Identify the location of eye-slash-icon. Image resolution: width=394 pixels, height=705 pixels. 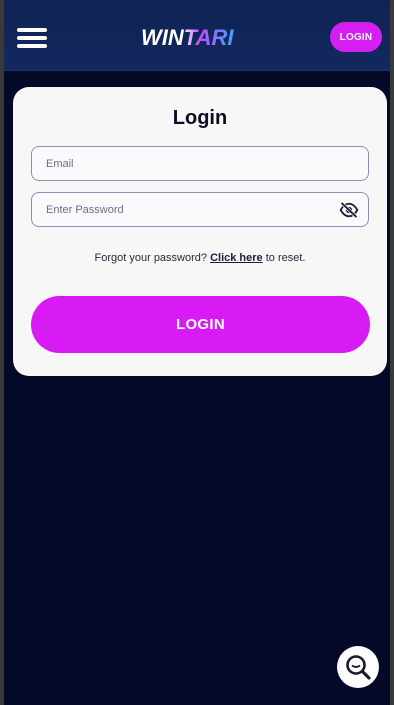
(349, 210).